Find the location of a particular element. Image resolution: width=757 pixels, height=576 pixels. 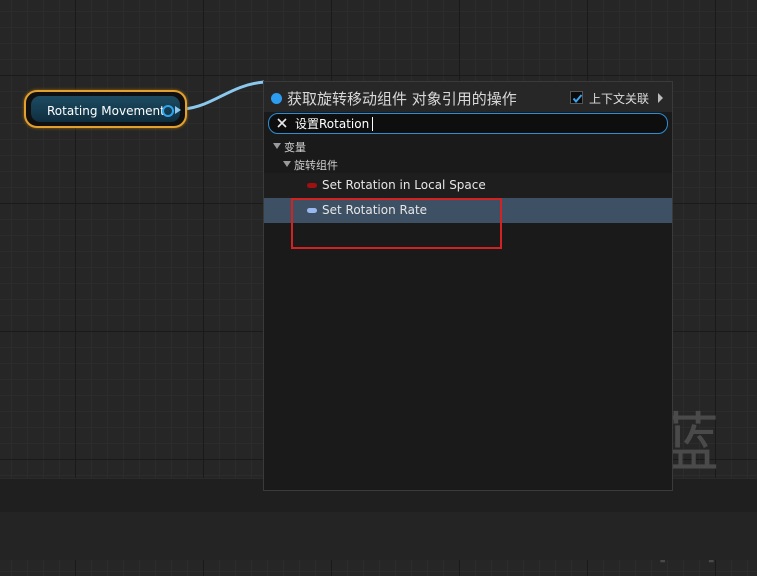

search-input is located at coordinates (475, 123).